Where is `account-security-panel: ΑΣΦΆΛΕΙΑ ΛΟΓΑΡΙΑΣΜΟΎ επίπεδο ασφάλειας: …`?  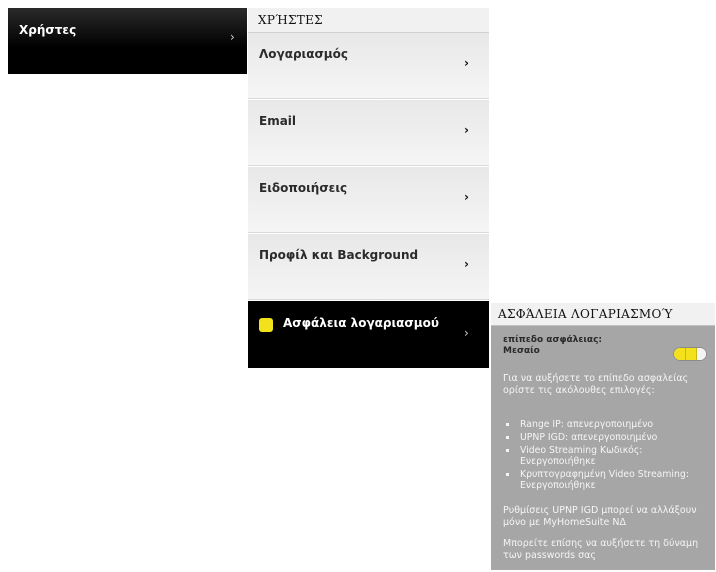 account-security-panel: ΑΣΦΆΛΕΙΑ ΛΟΓΑΡΙΑΣΜΟΎ επίπεδο ασφάλειας: … is located at coordinates (603, 436).